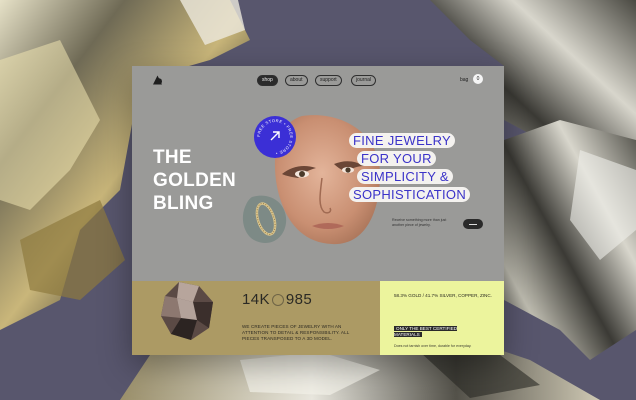 The image size is (636, 400). What do you see at coordinates (296, 80) in the screenshot?
I see `nav-link-about: about` at bounding box center [296, 80].